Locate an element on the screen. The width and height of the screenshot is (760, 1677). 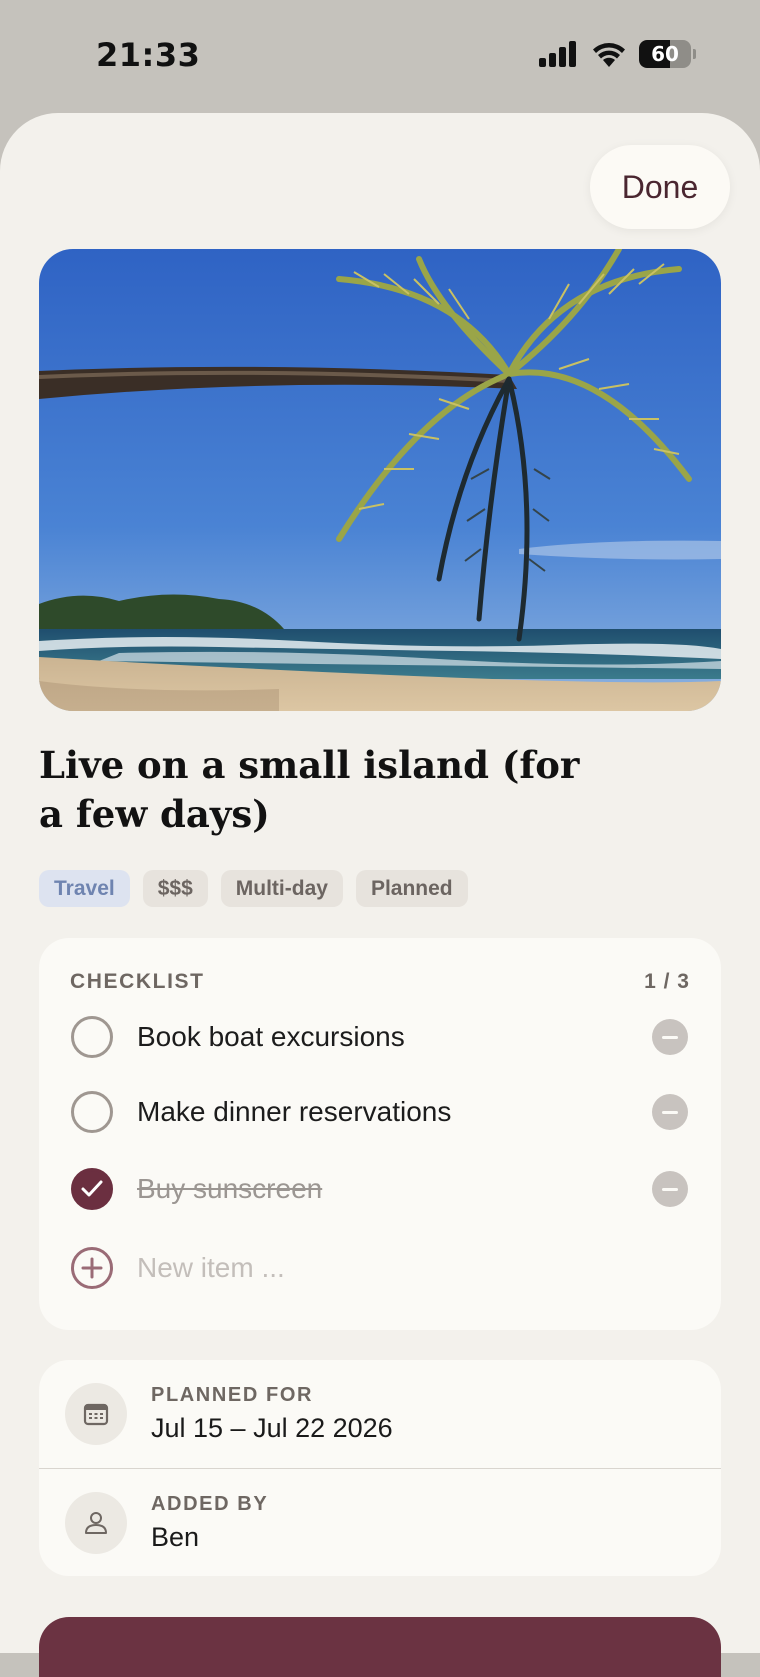
checkbox-checked is located at coordinates (92, 1189).